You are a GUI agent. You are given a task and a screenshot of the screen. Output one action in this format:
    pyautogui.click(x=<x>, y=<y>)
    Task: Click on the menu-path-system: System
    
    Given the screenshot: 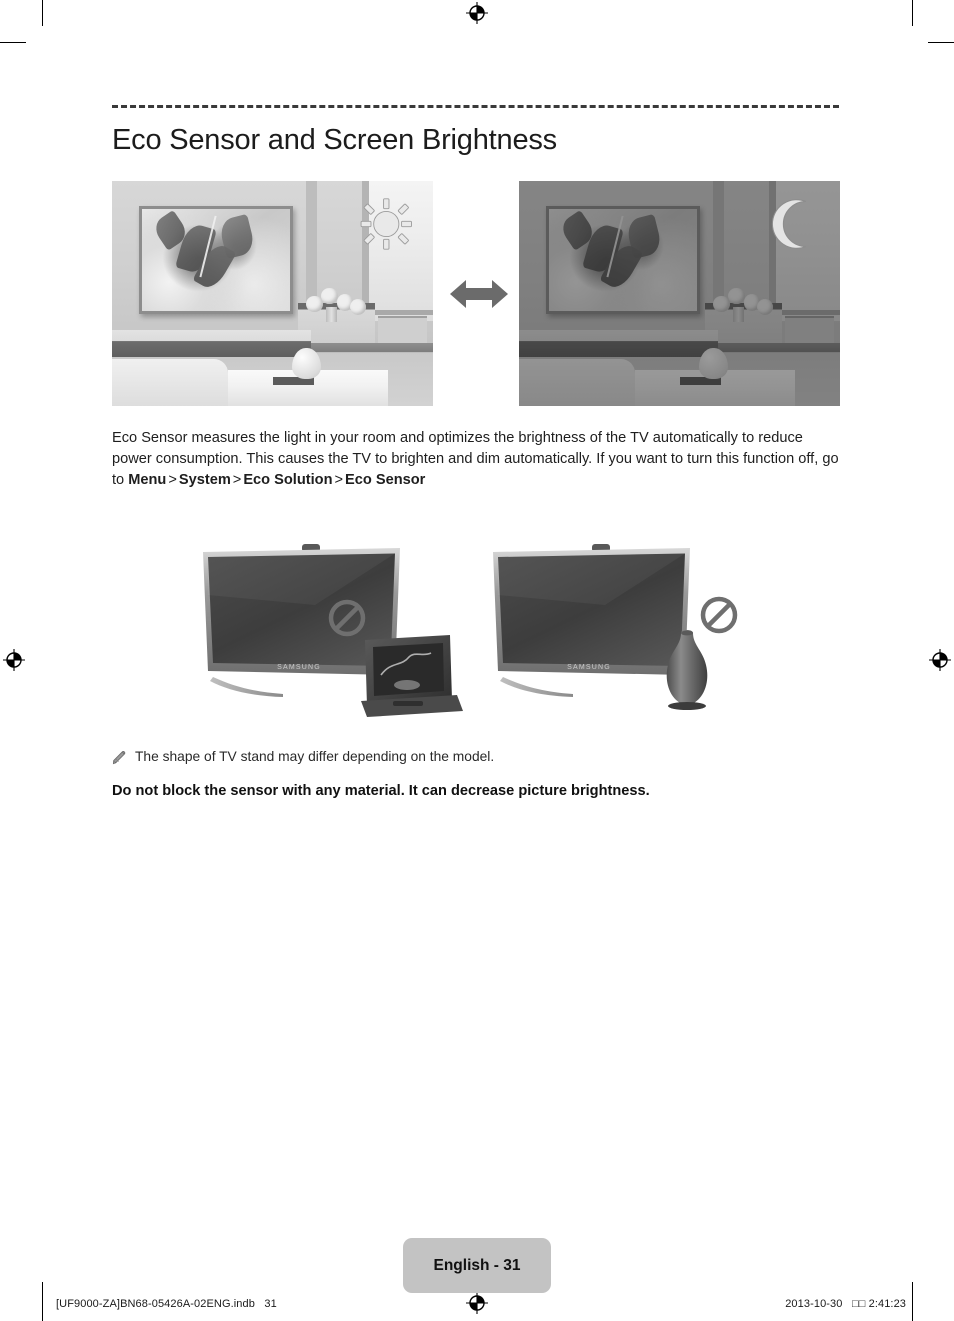 What is the action you would take?
    pyautogui.click(x=204, y=480)
    